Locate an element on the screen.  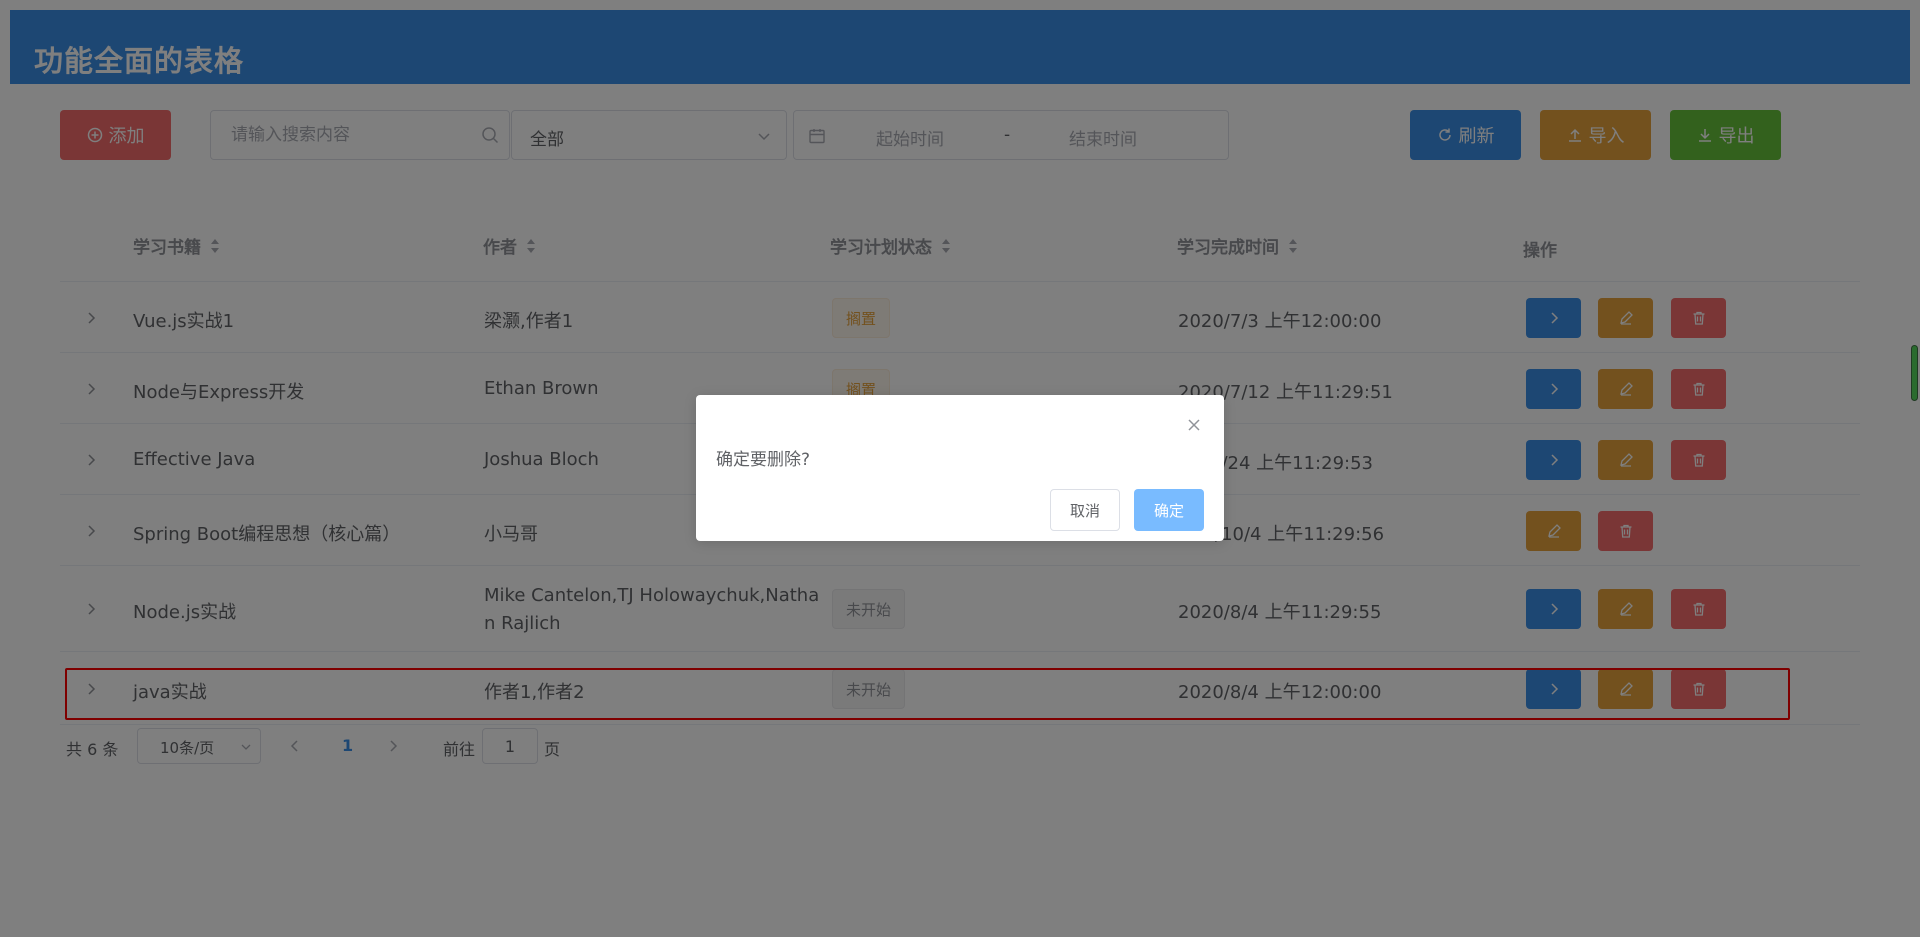
confirm-delete-dialog: 确定要删除? 取消 确定 is located at coordinates (960, 468).